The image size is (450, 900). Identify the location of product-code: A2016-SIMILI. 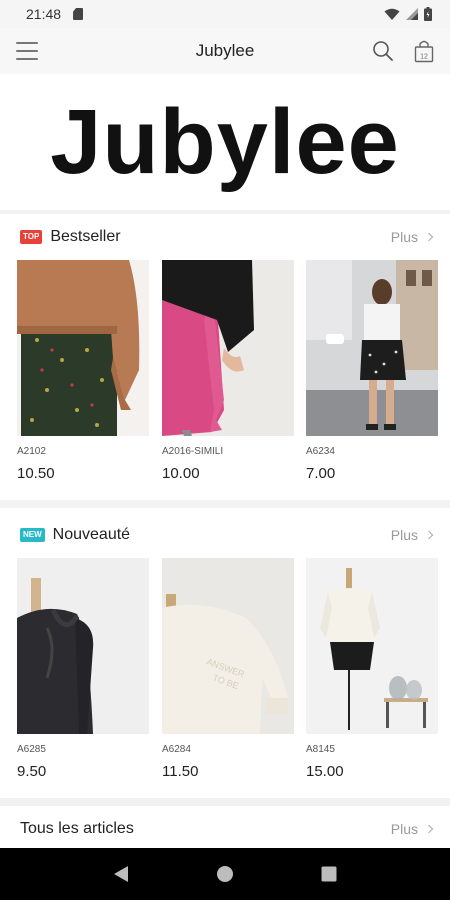
(193, 451).